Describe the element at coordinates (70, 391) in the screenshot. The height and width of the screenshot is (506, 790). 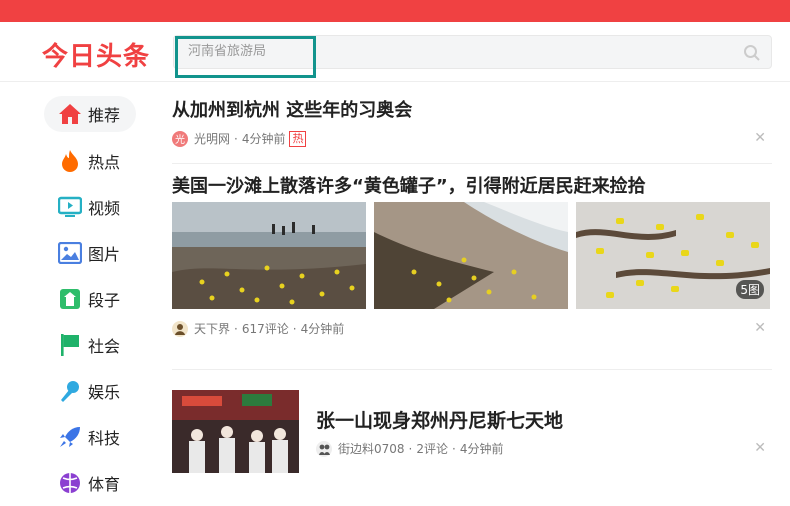
I see `microphone-icon` at that location.